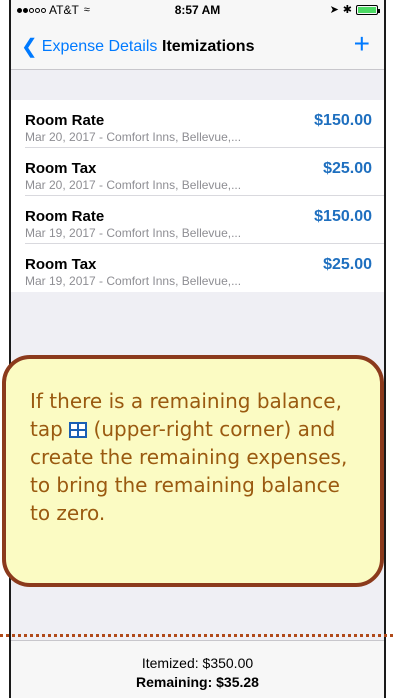 The width and height of the screenshot is (393, 698). I want to click on status-bar: AT&T ≈ 8:57 AM ➤ ✱, so click(197, 10).